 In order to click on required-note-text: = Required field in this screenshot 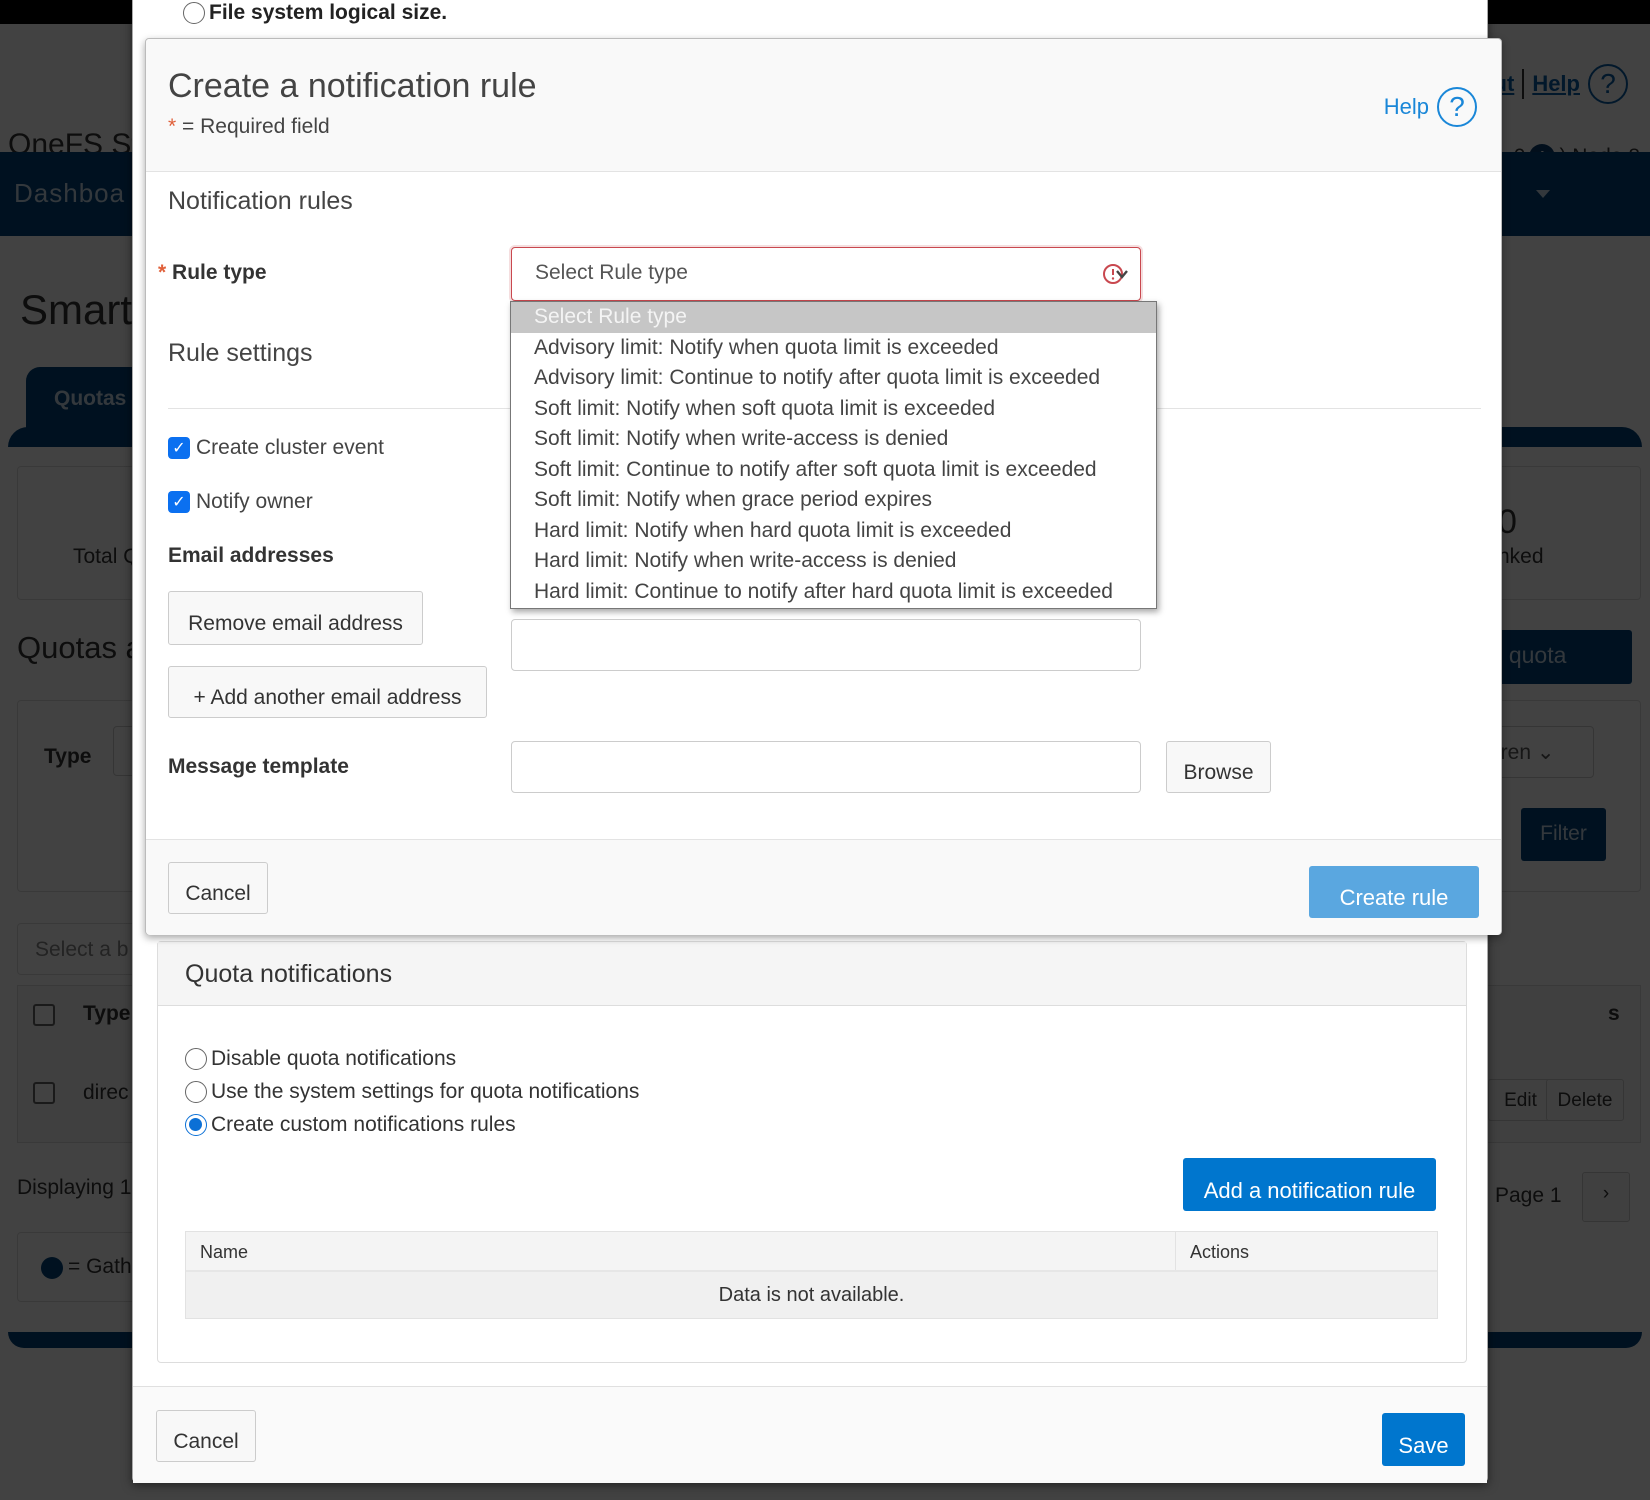, I will do `click(253, 126)`.